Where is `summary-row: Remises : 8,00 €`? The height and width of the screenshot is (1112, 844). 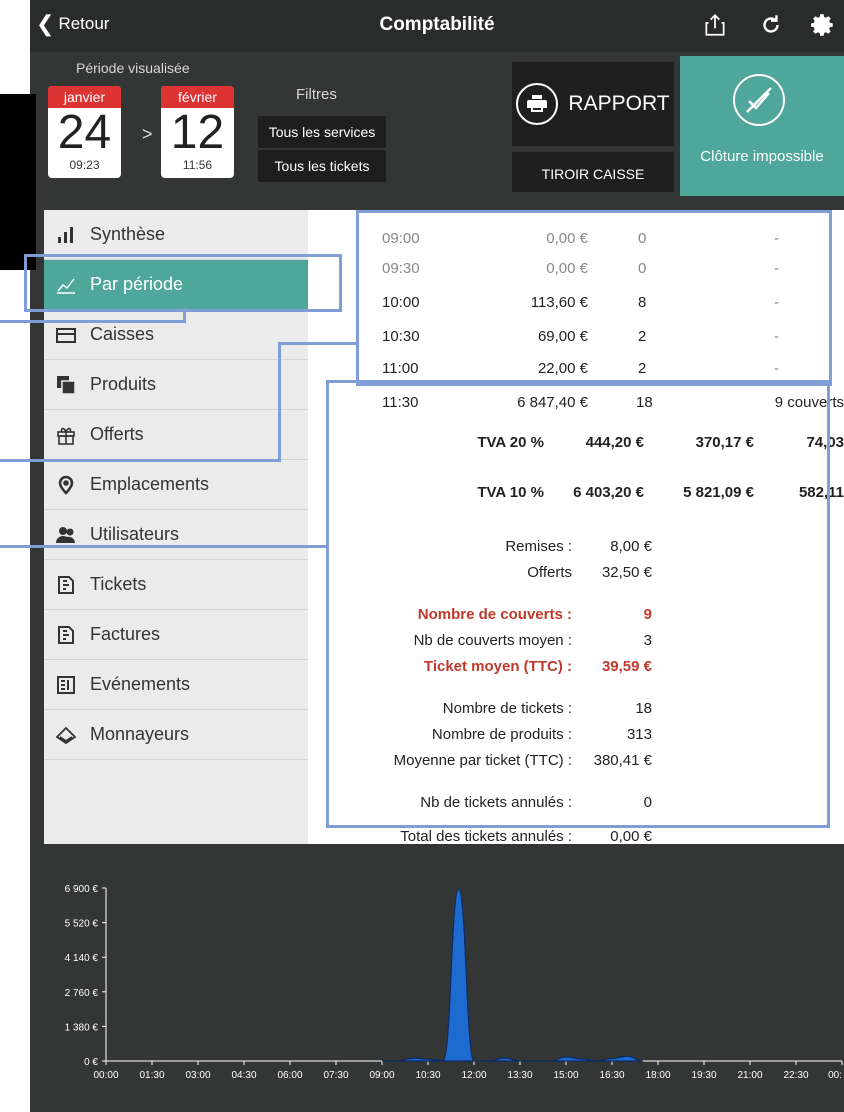 summary-row: Remises : 8,00 € is located at coordinates (576, 550).